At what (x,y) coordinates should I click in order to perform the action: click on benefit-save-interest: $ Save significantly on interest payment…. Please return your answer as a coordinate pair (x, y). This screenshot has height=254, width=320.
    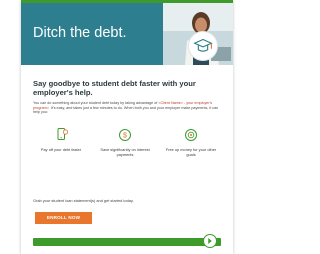
    Looking at the image, I should click on (125, 142).